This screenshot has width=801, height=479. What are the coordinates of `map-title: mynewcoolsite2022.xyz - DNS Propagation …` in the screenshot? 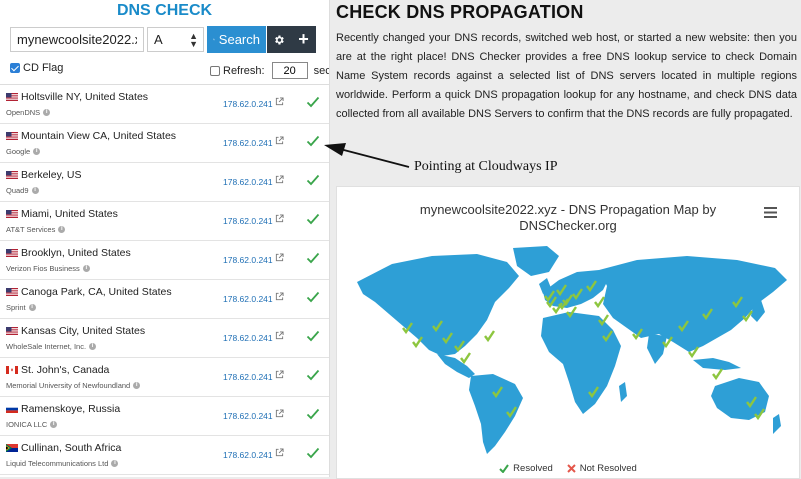 It's located at (568, 218).